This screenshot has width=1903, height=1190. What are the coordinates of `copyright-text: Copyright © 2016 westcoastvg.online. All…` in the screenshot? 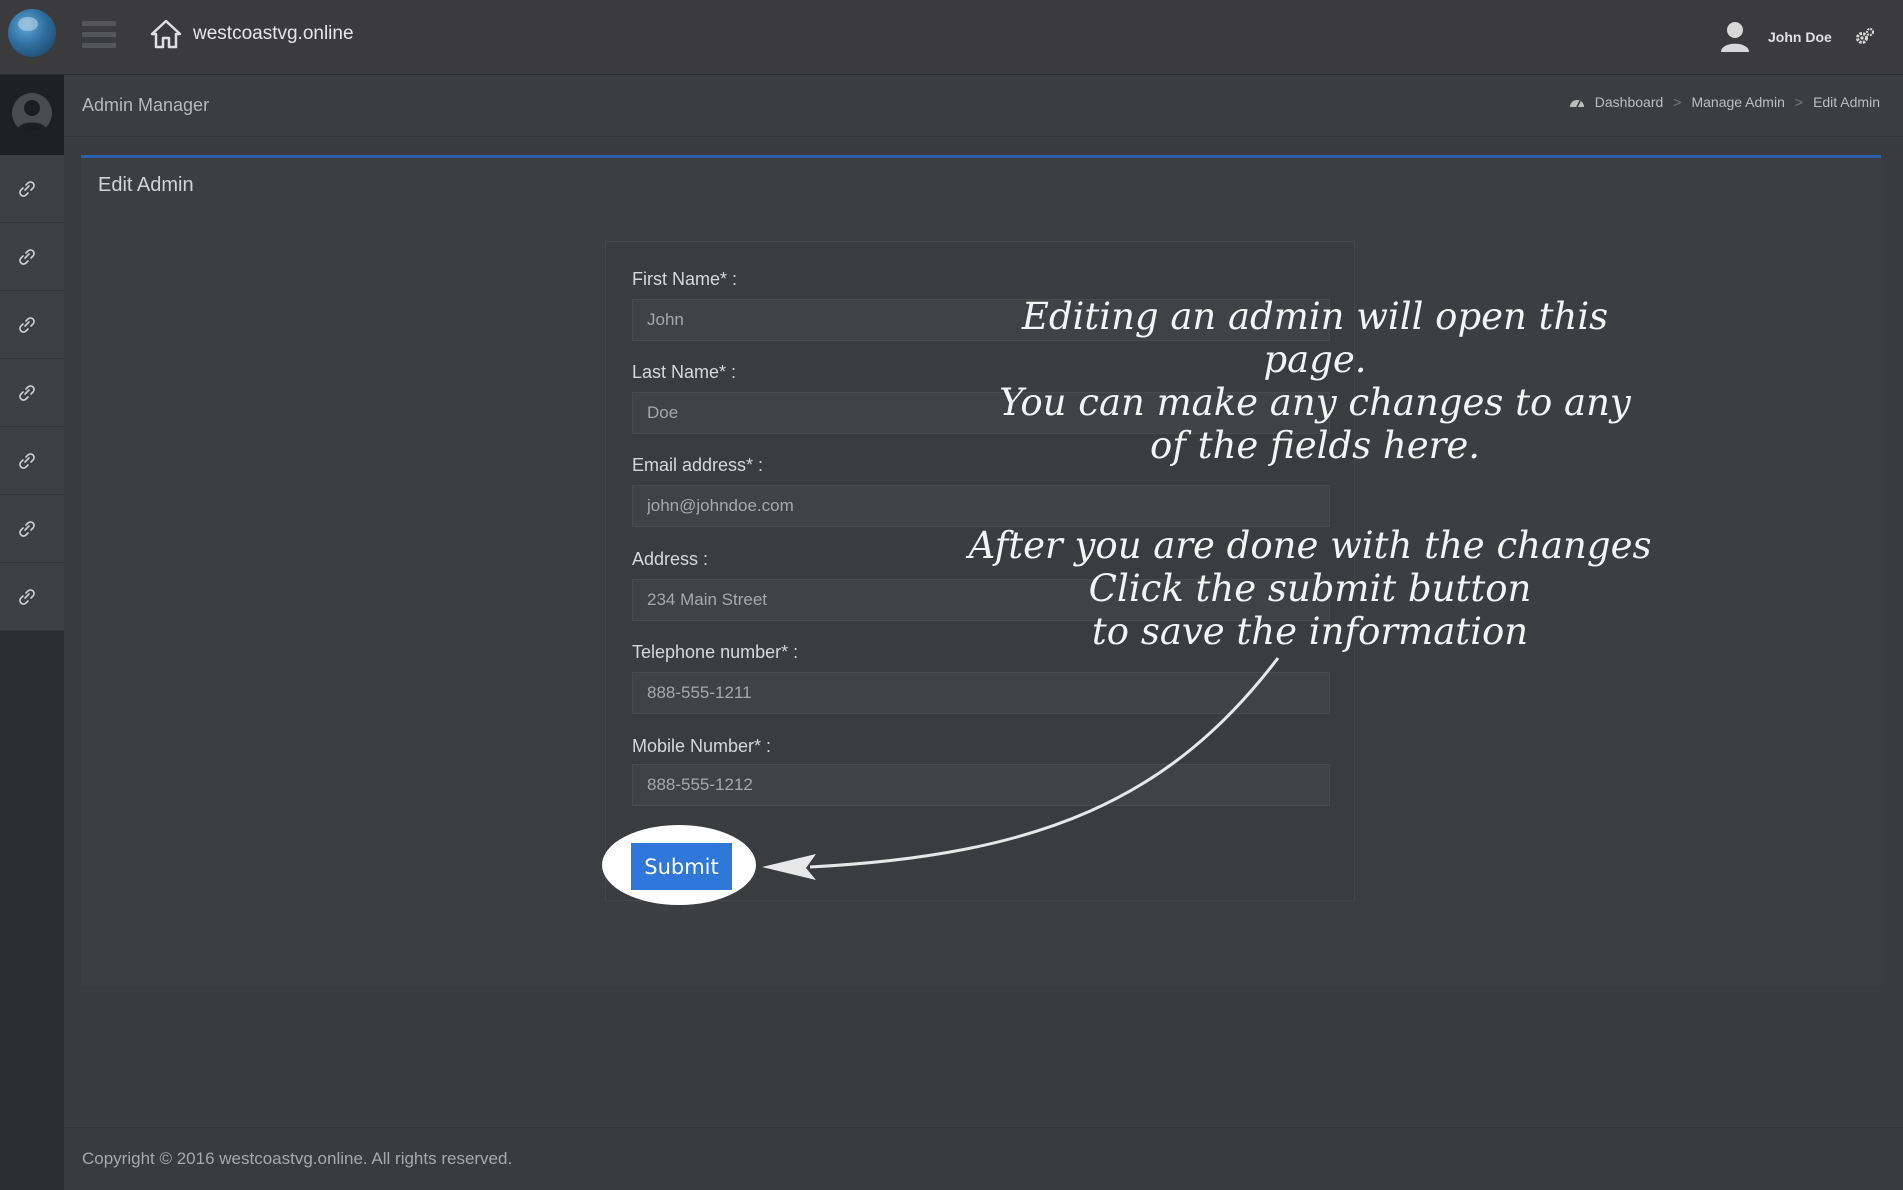 It's located at (297, 1158).